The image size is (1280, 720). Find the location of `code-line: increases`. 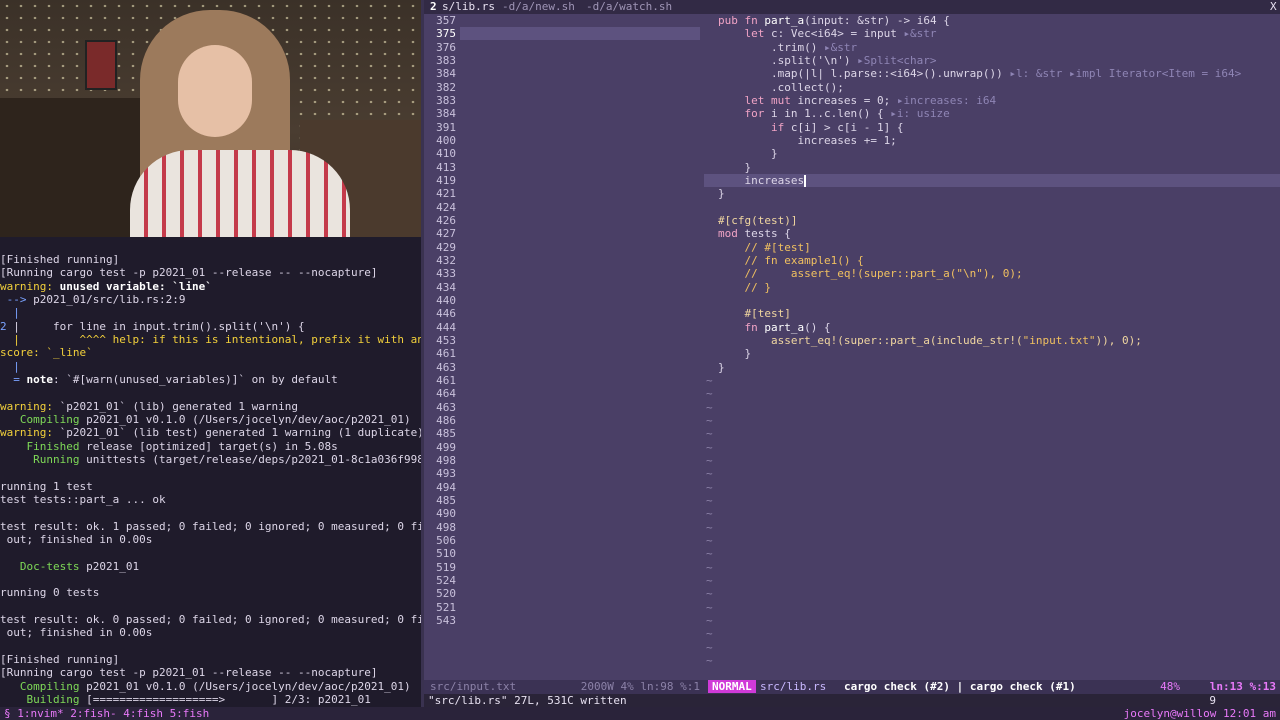

code-line: increases is located at coordinates (762, 180).